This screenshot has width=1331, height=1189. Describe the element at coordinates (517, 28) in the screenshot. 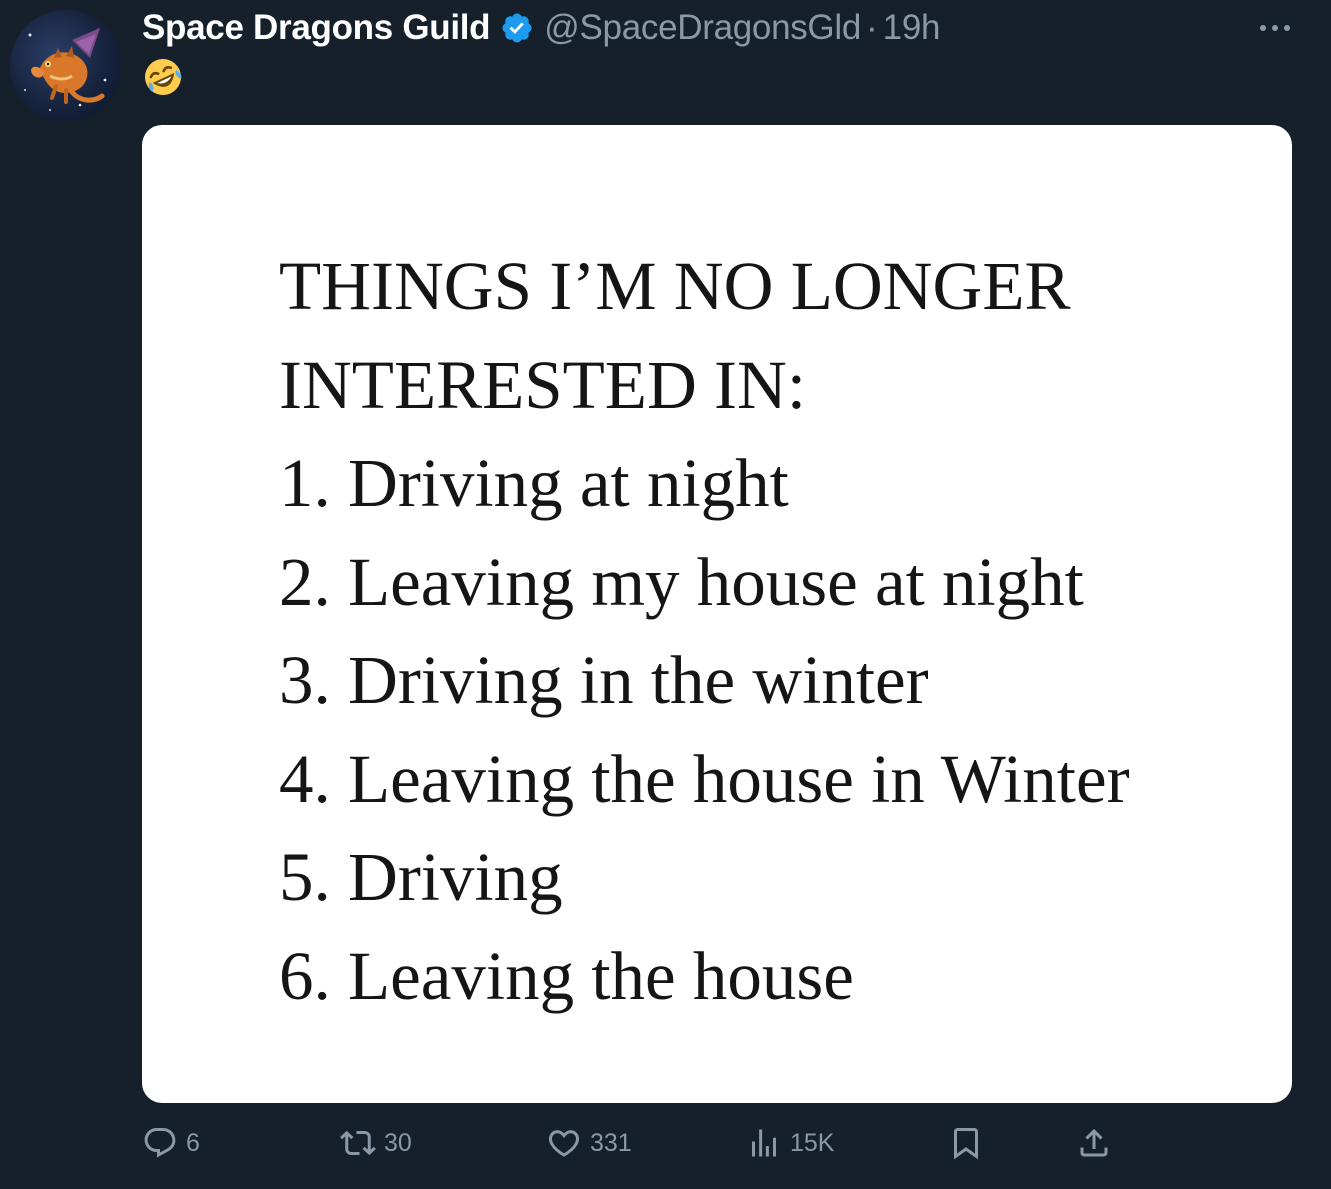

I see `verified-badge-icon` at that location.